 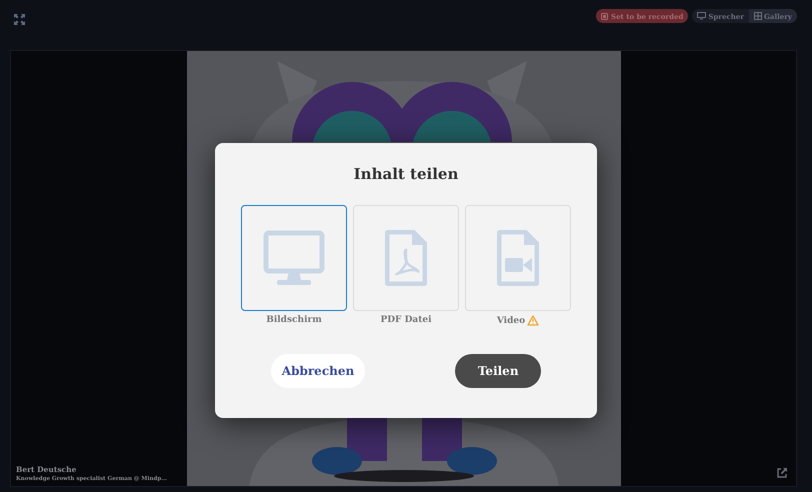 I want to click on popout-icon, so click(x=782, y=473).